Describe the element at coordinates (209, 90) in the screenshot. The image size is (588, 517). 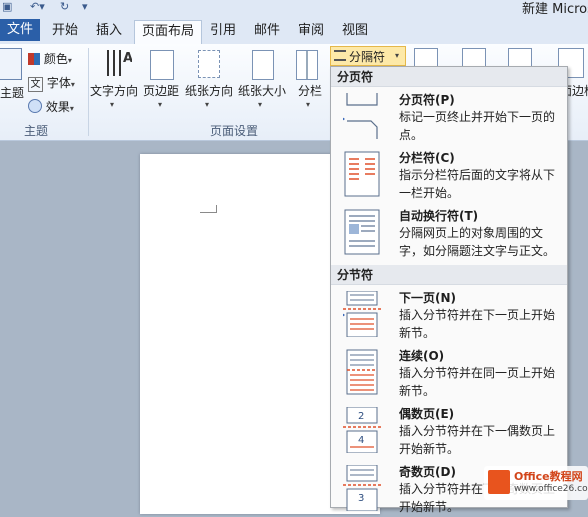
I see `orientation-button: 纸张方向` at that location.